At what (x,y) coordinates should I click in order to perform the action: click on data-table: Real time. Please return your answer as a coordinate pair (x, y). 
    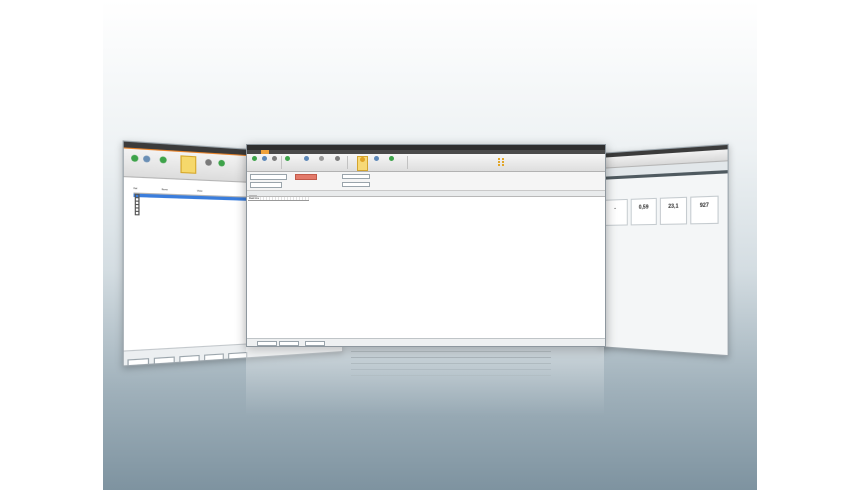
    Looking at the image, I should click on (279, 199).